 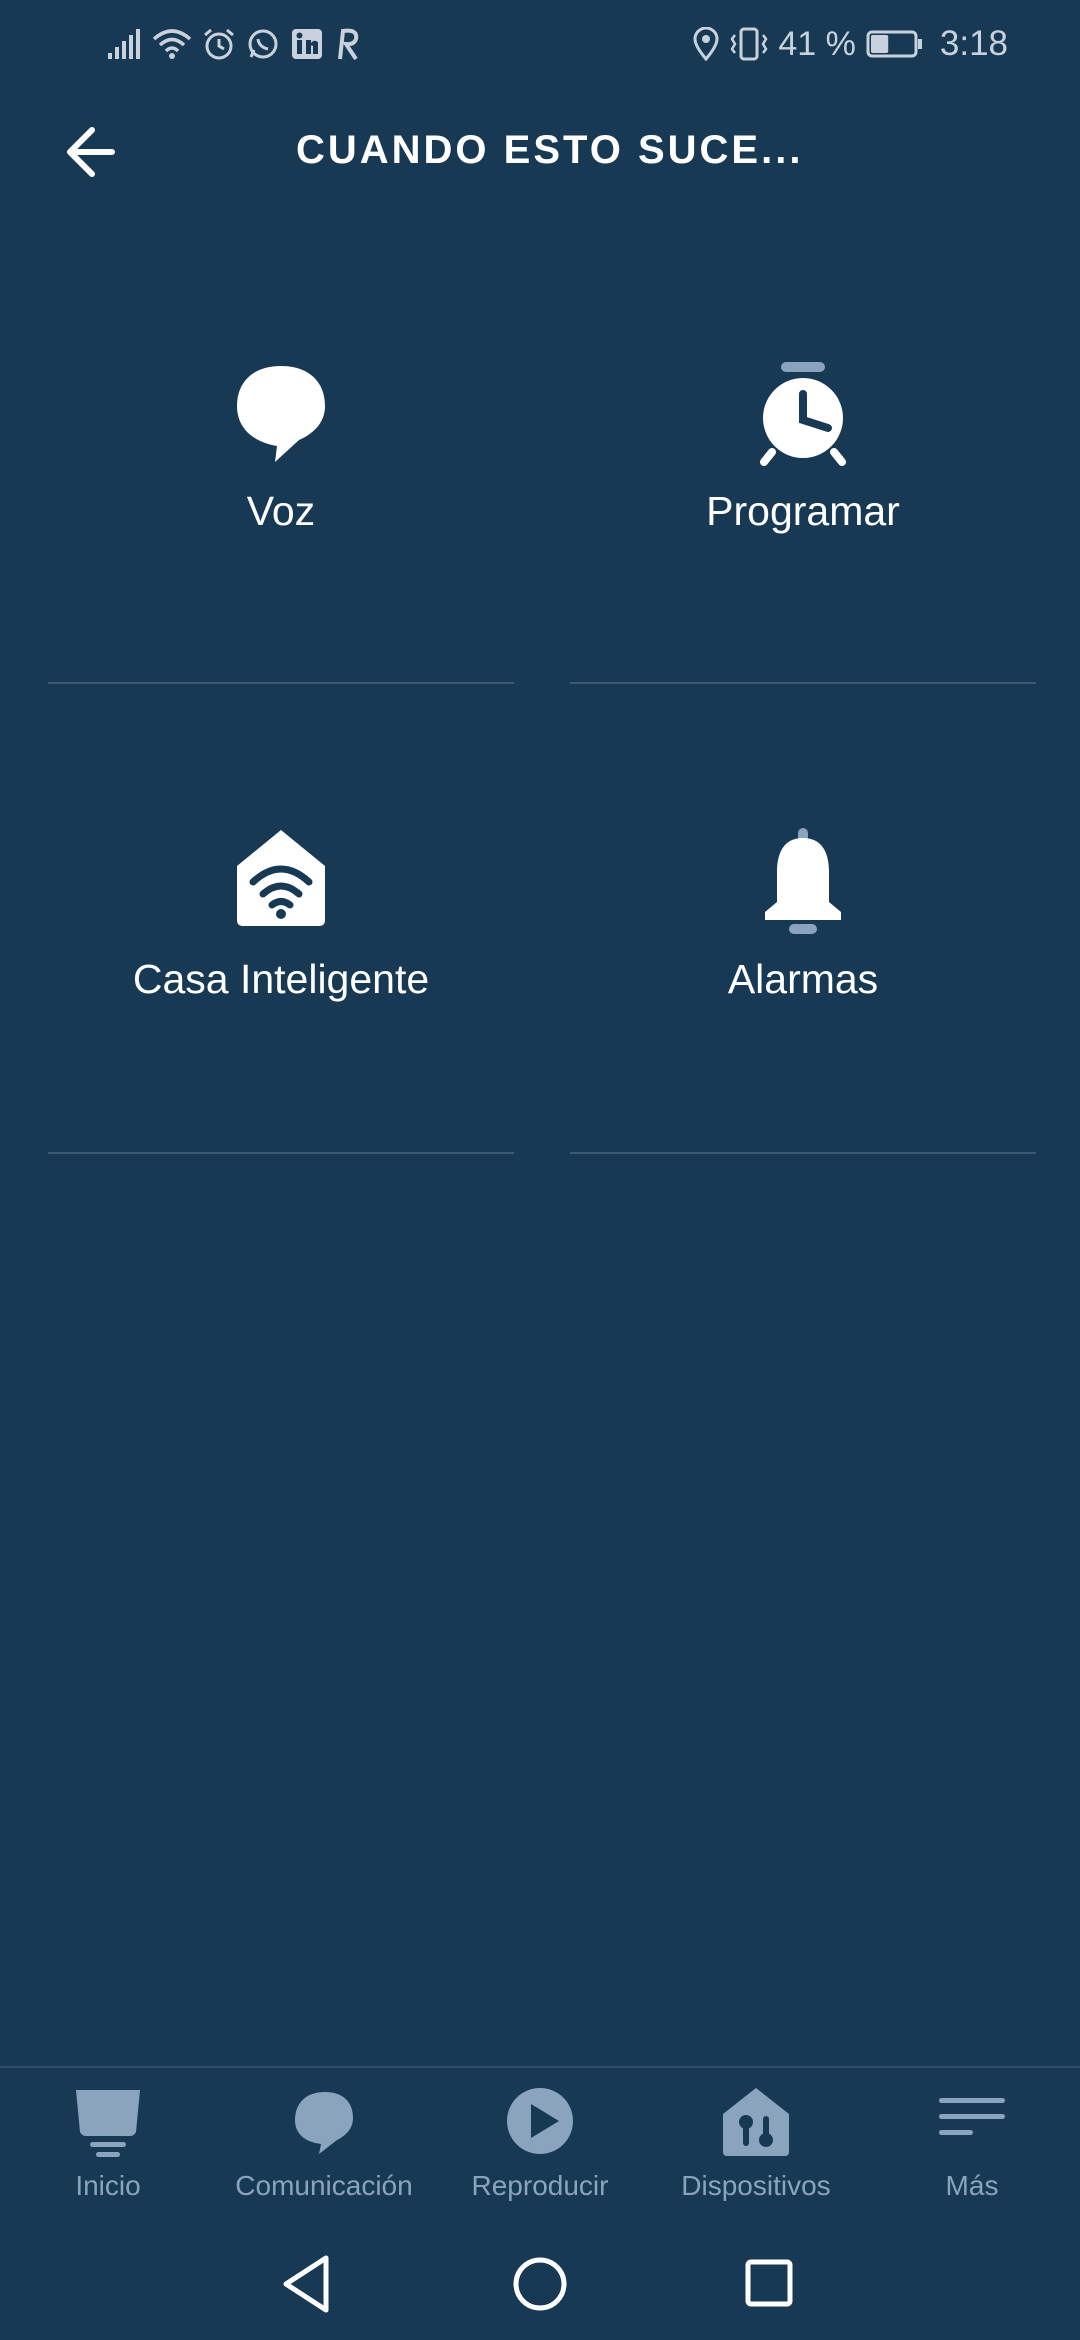 I want to click on trigger-label: Casa Inteligente, so click(x=281, y=979).